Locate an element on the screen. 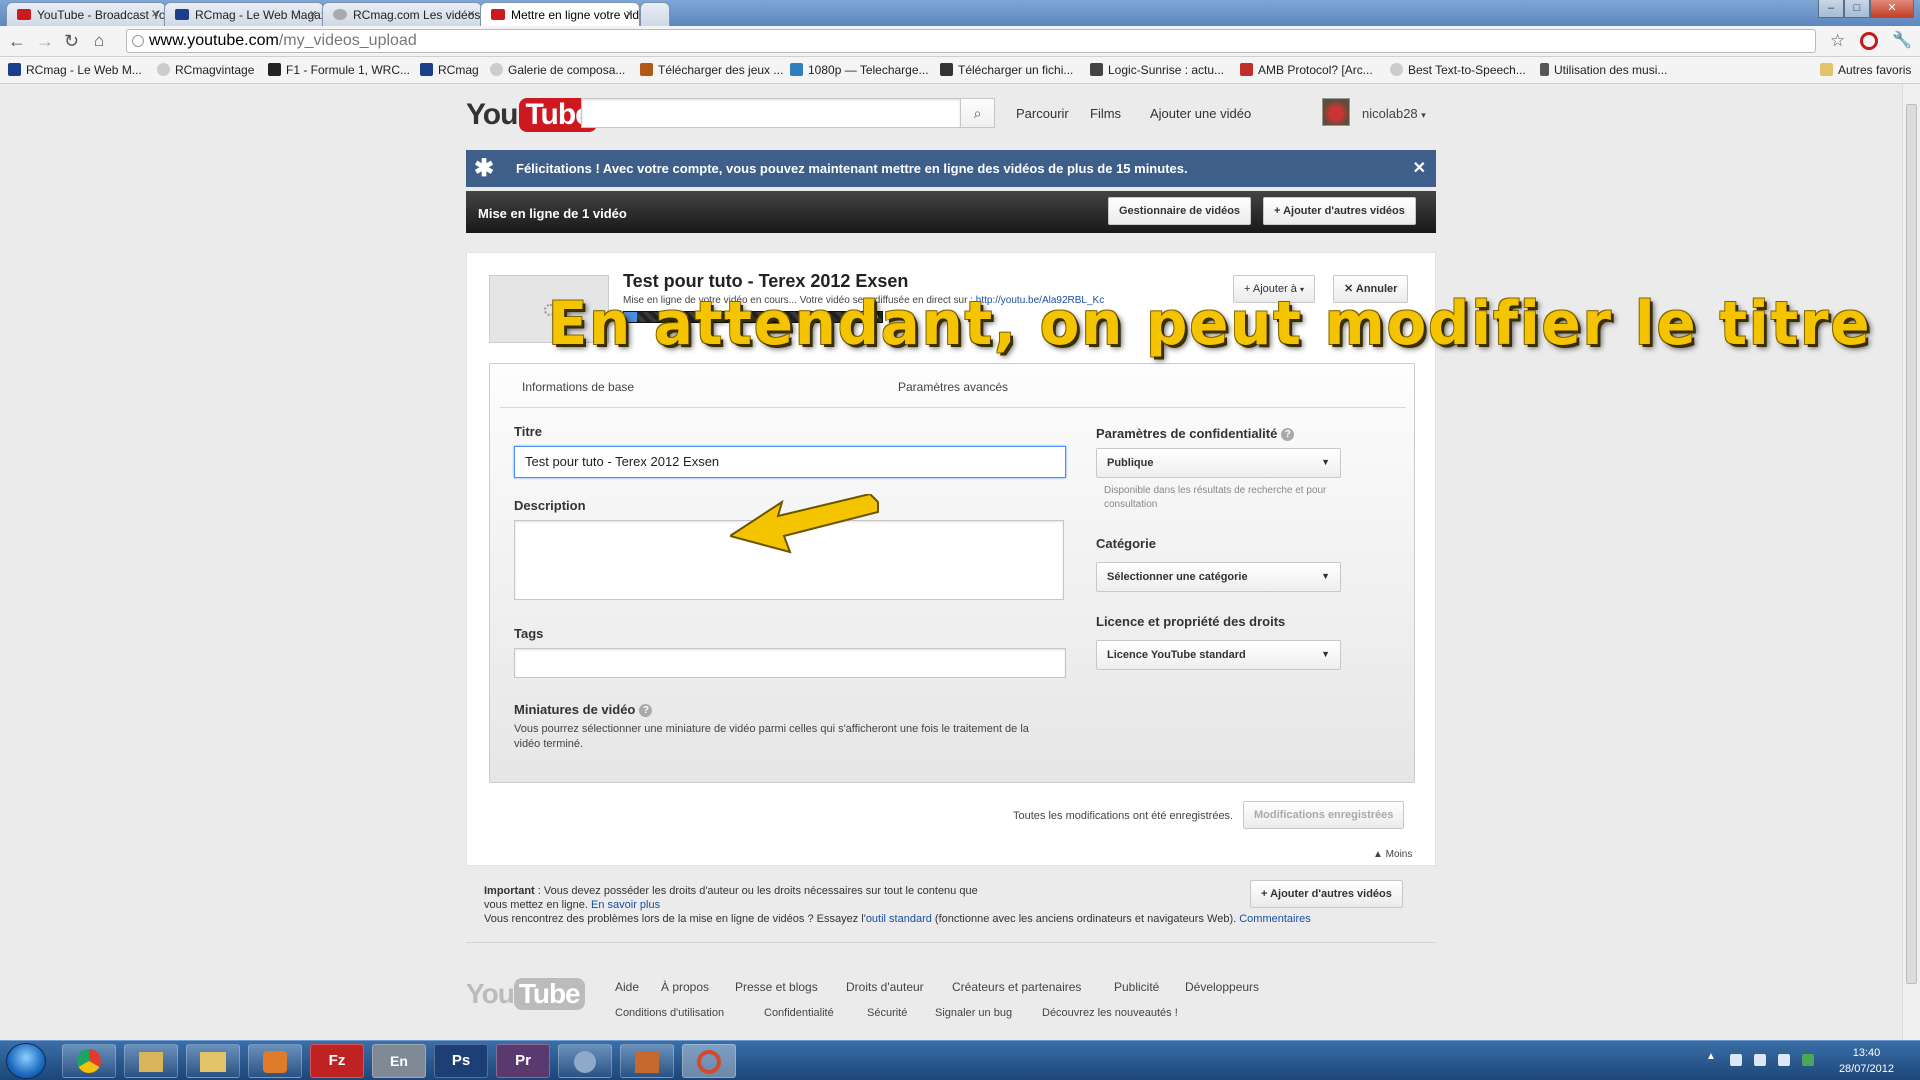 The height and width of the screenshot is (1080, 1920). footer-link: Développeurs is located at coordinates (1222, 987).